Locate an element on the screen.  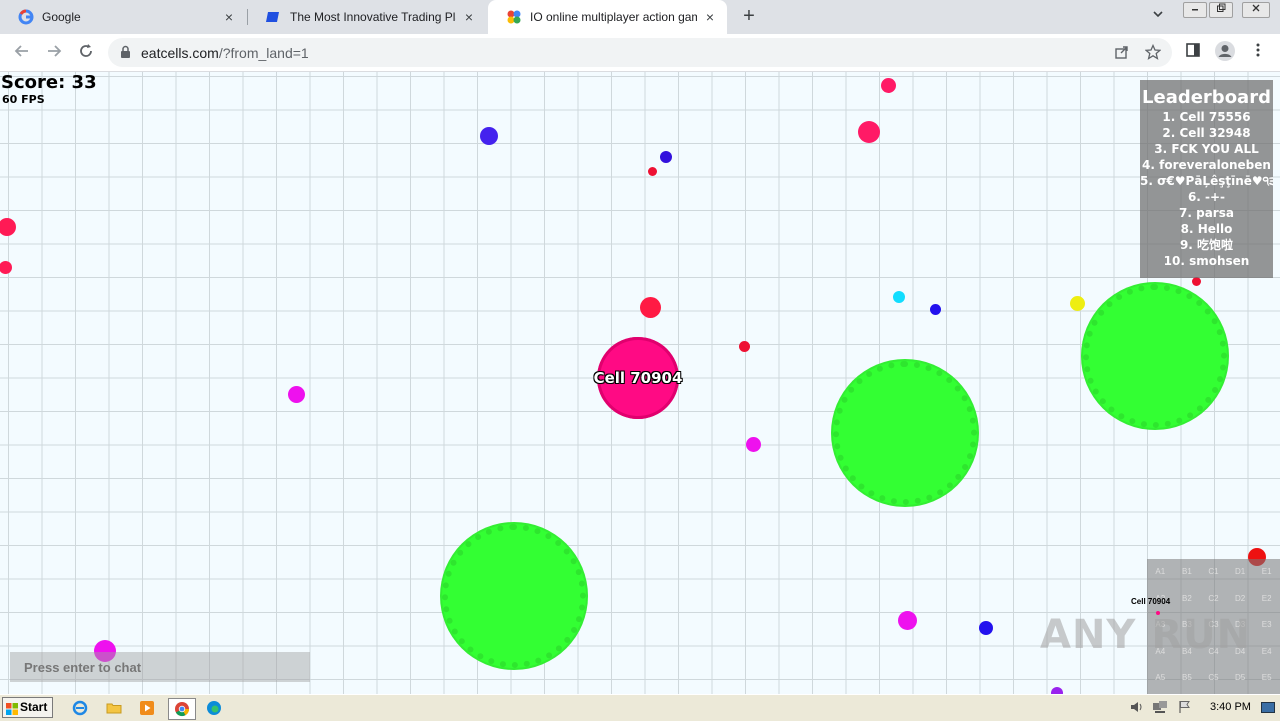
minimap-cell-label: D1 is located at coordinates (1240, 571).